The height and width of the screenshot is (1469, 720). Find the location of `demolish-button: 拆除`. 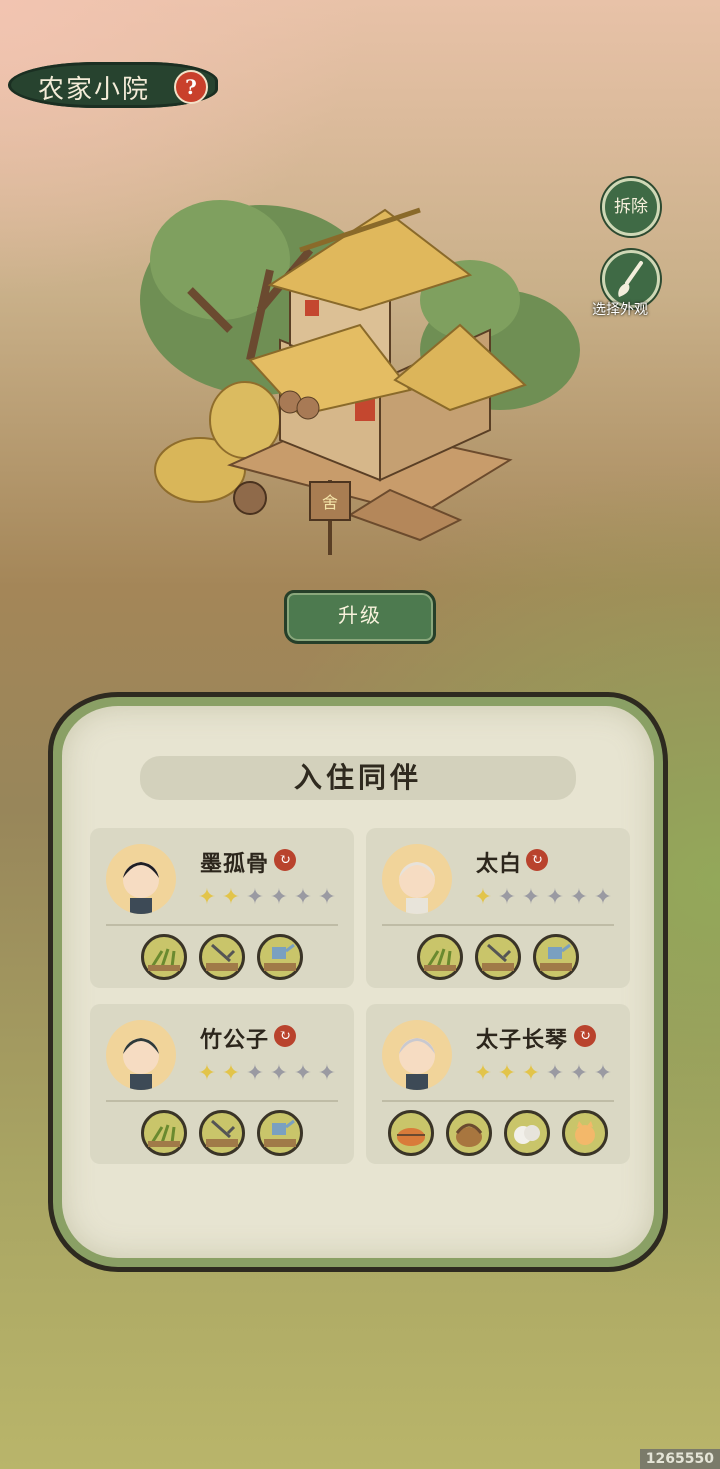

demolish-button: 拆除 is located at coordinates (631, 207).